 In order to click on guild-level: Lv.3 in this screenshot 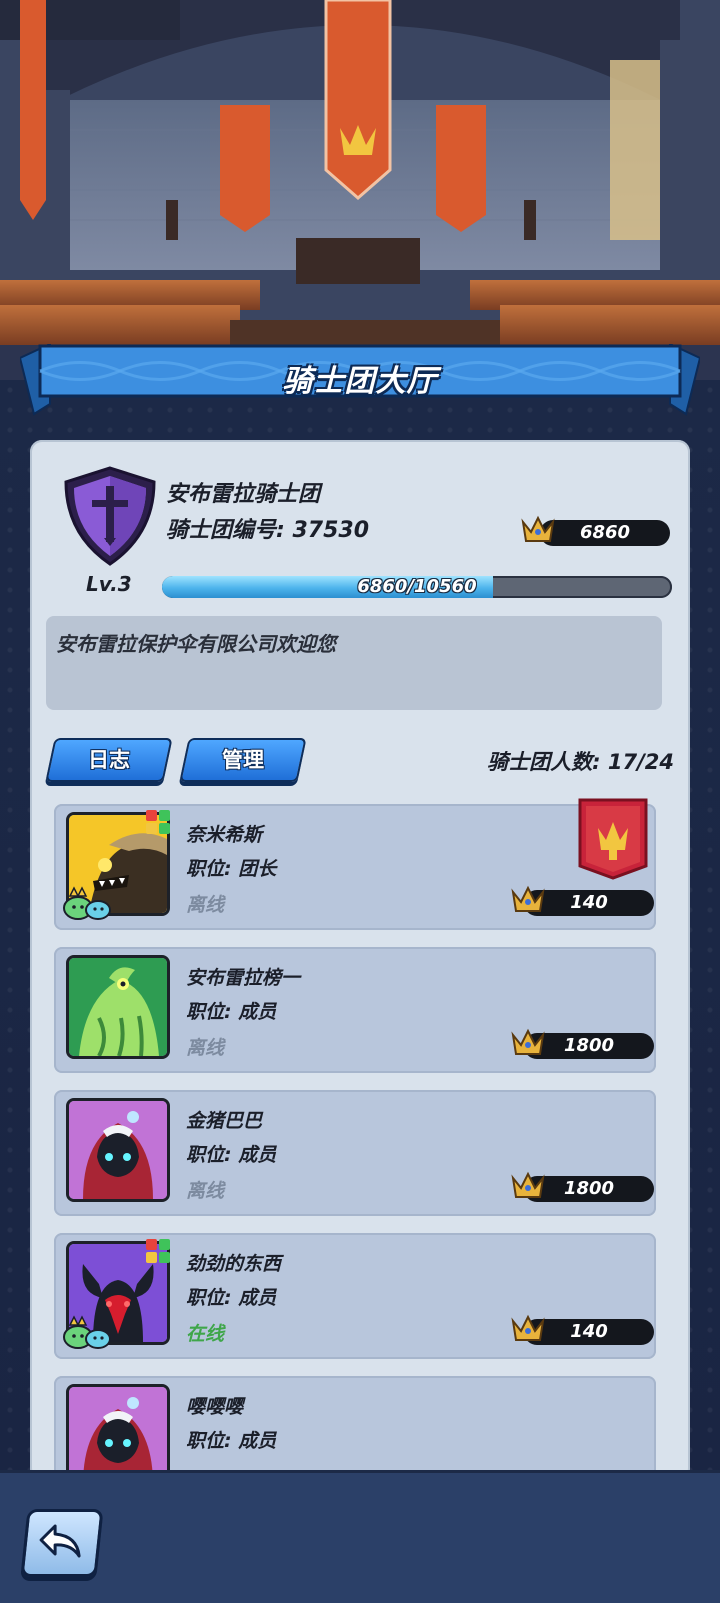, I will do `click(109, 584)`.